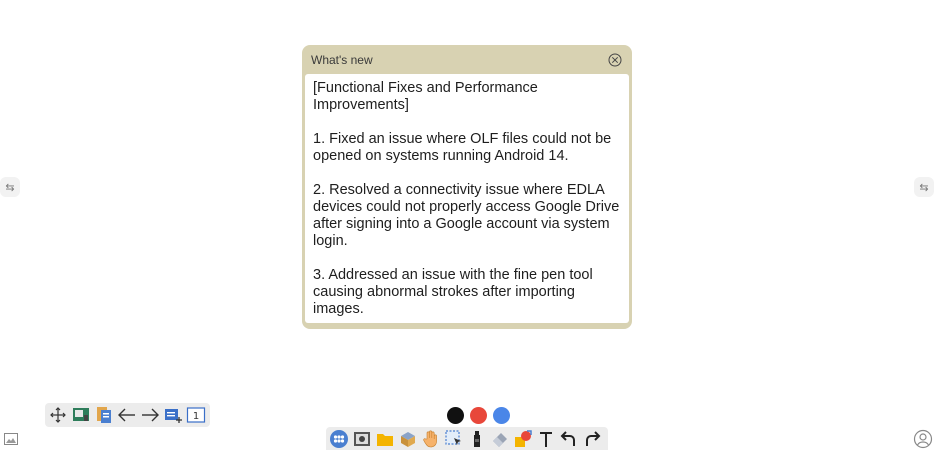 This screenshot has width=936, height=450. I want to click on undo-button, so click(569, 439).